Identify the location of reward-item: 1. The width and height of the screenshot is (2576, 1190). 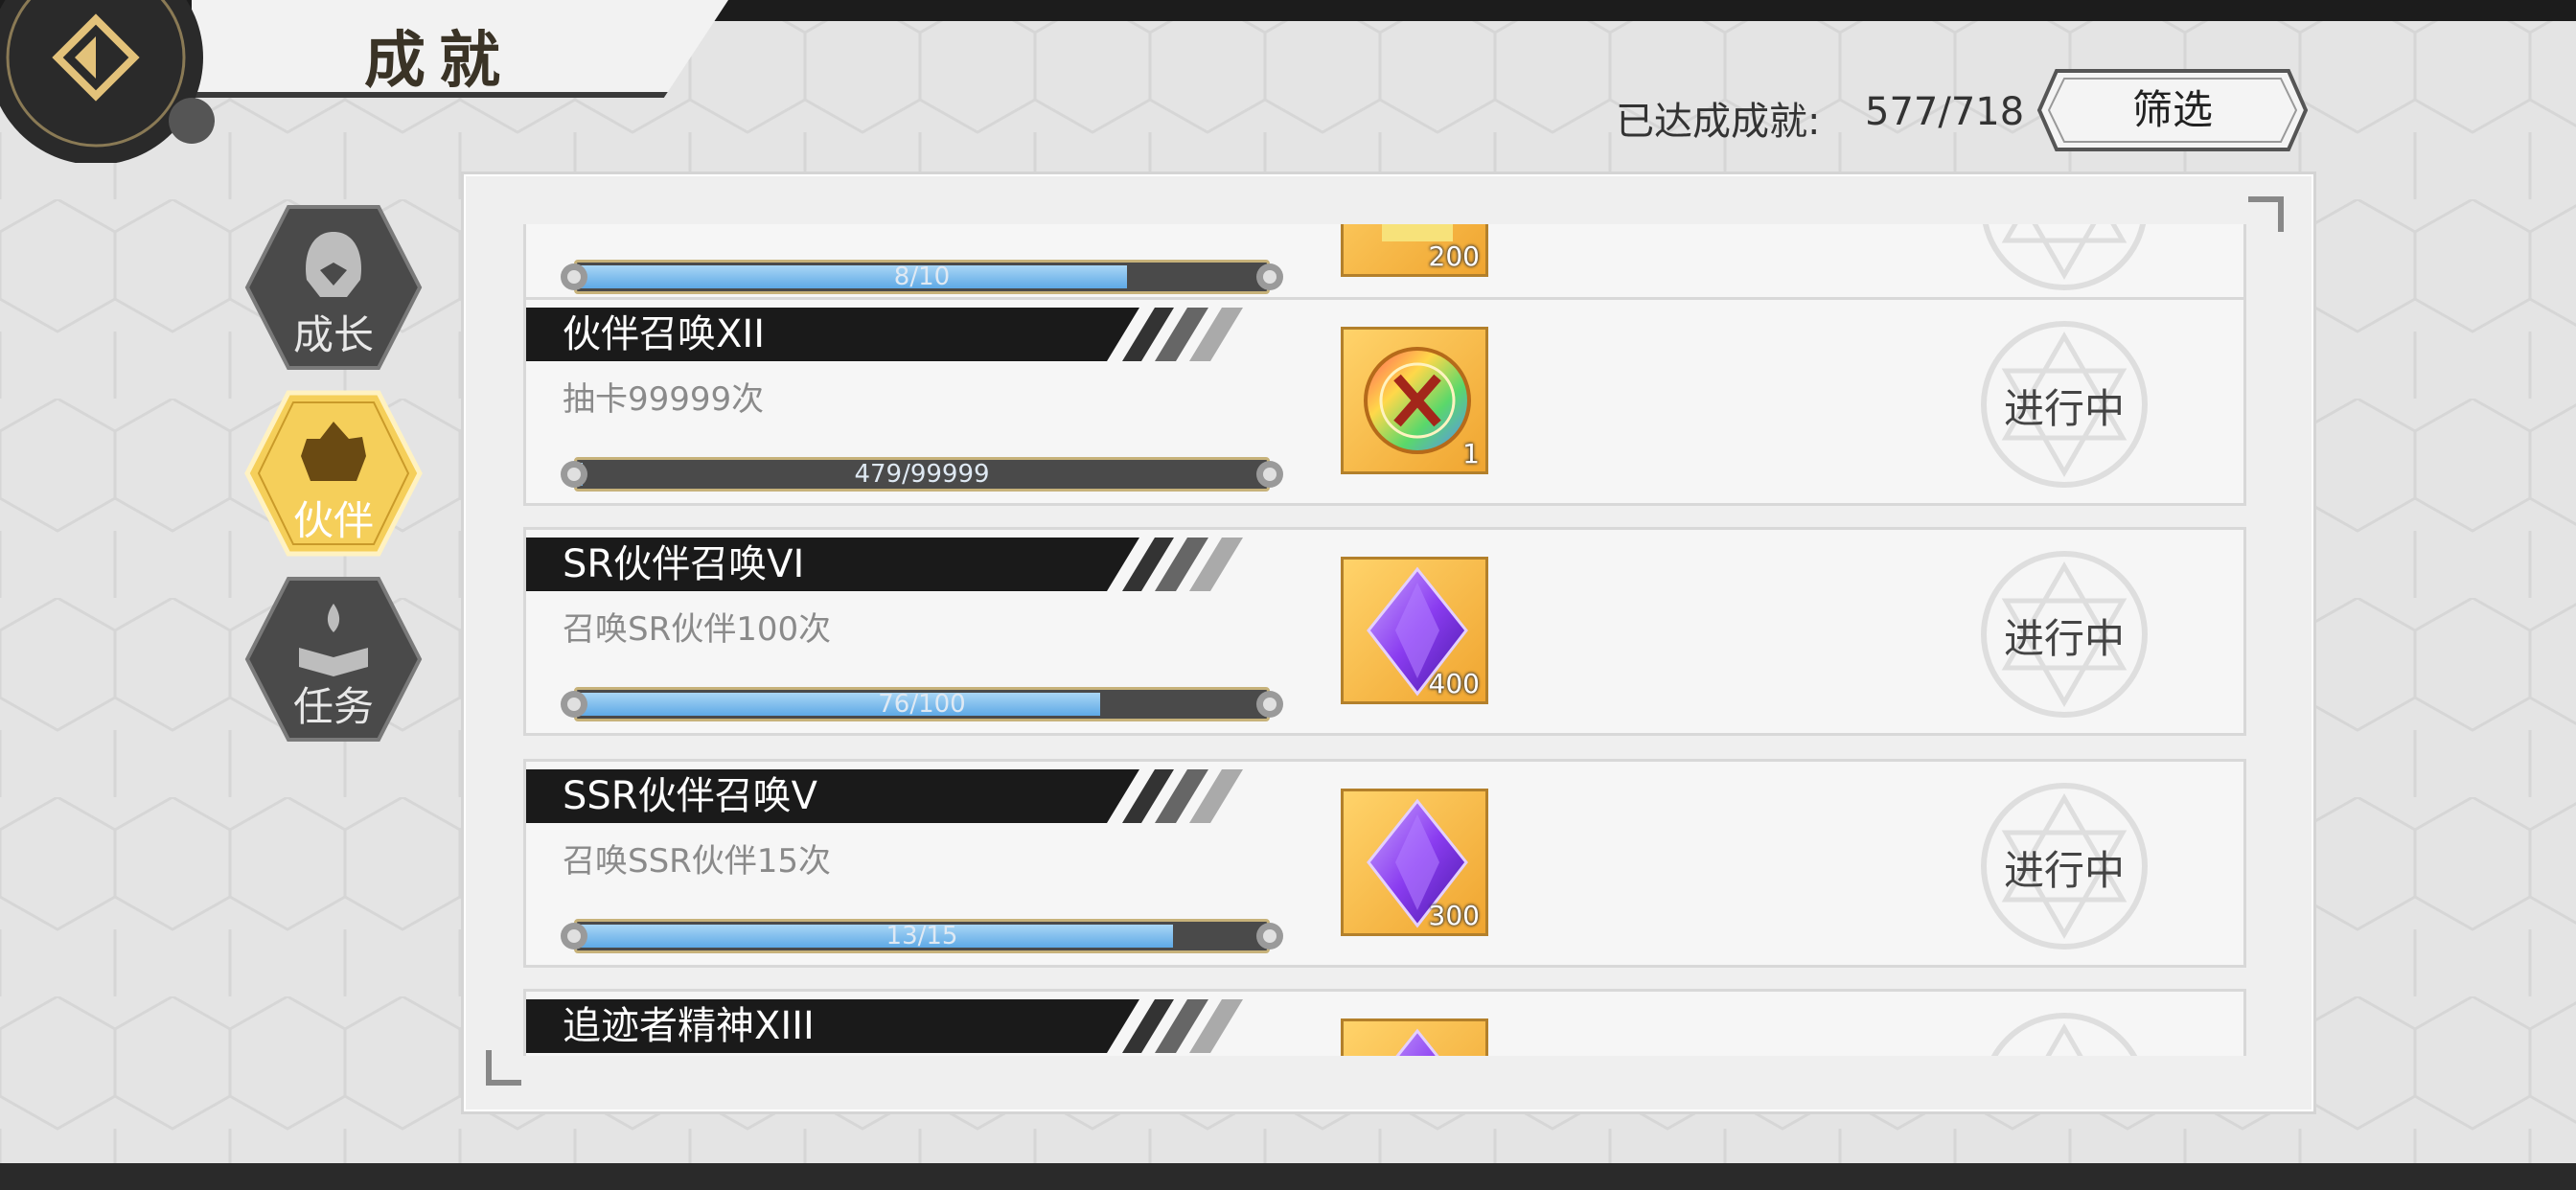
(1414, 401).